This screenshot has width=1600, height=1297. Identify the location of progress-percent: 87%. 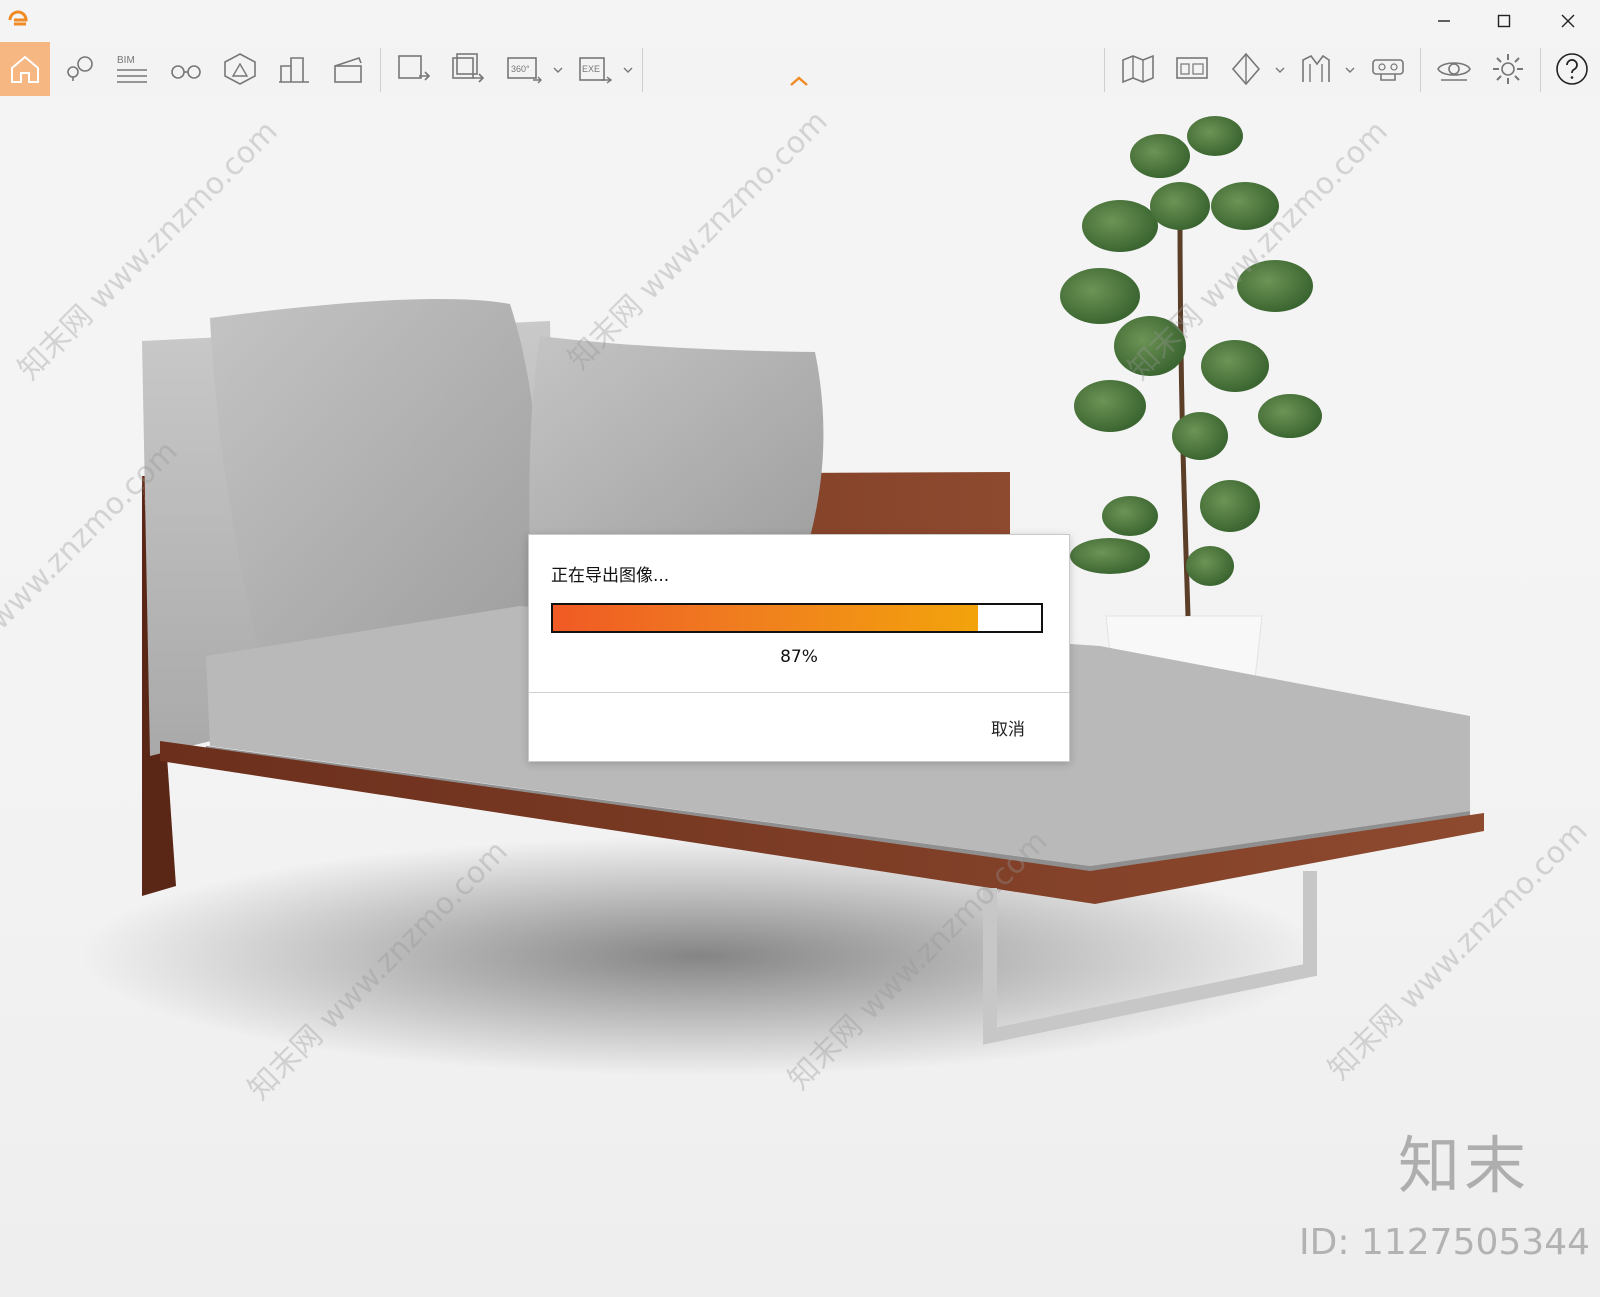
(799, 657).